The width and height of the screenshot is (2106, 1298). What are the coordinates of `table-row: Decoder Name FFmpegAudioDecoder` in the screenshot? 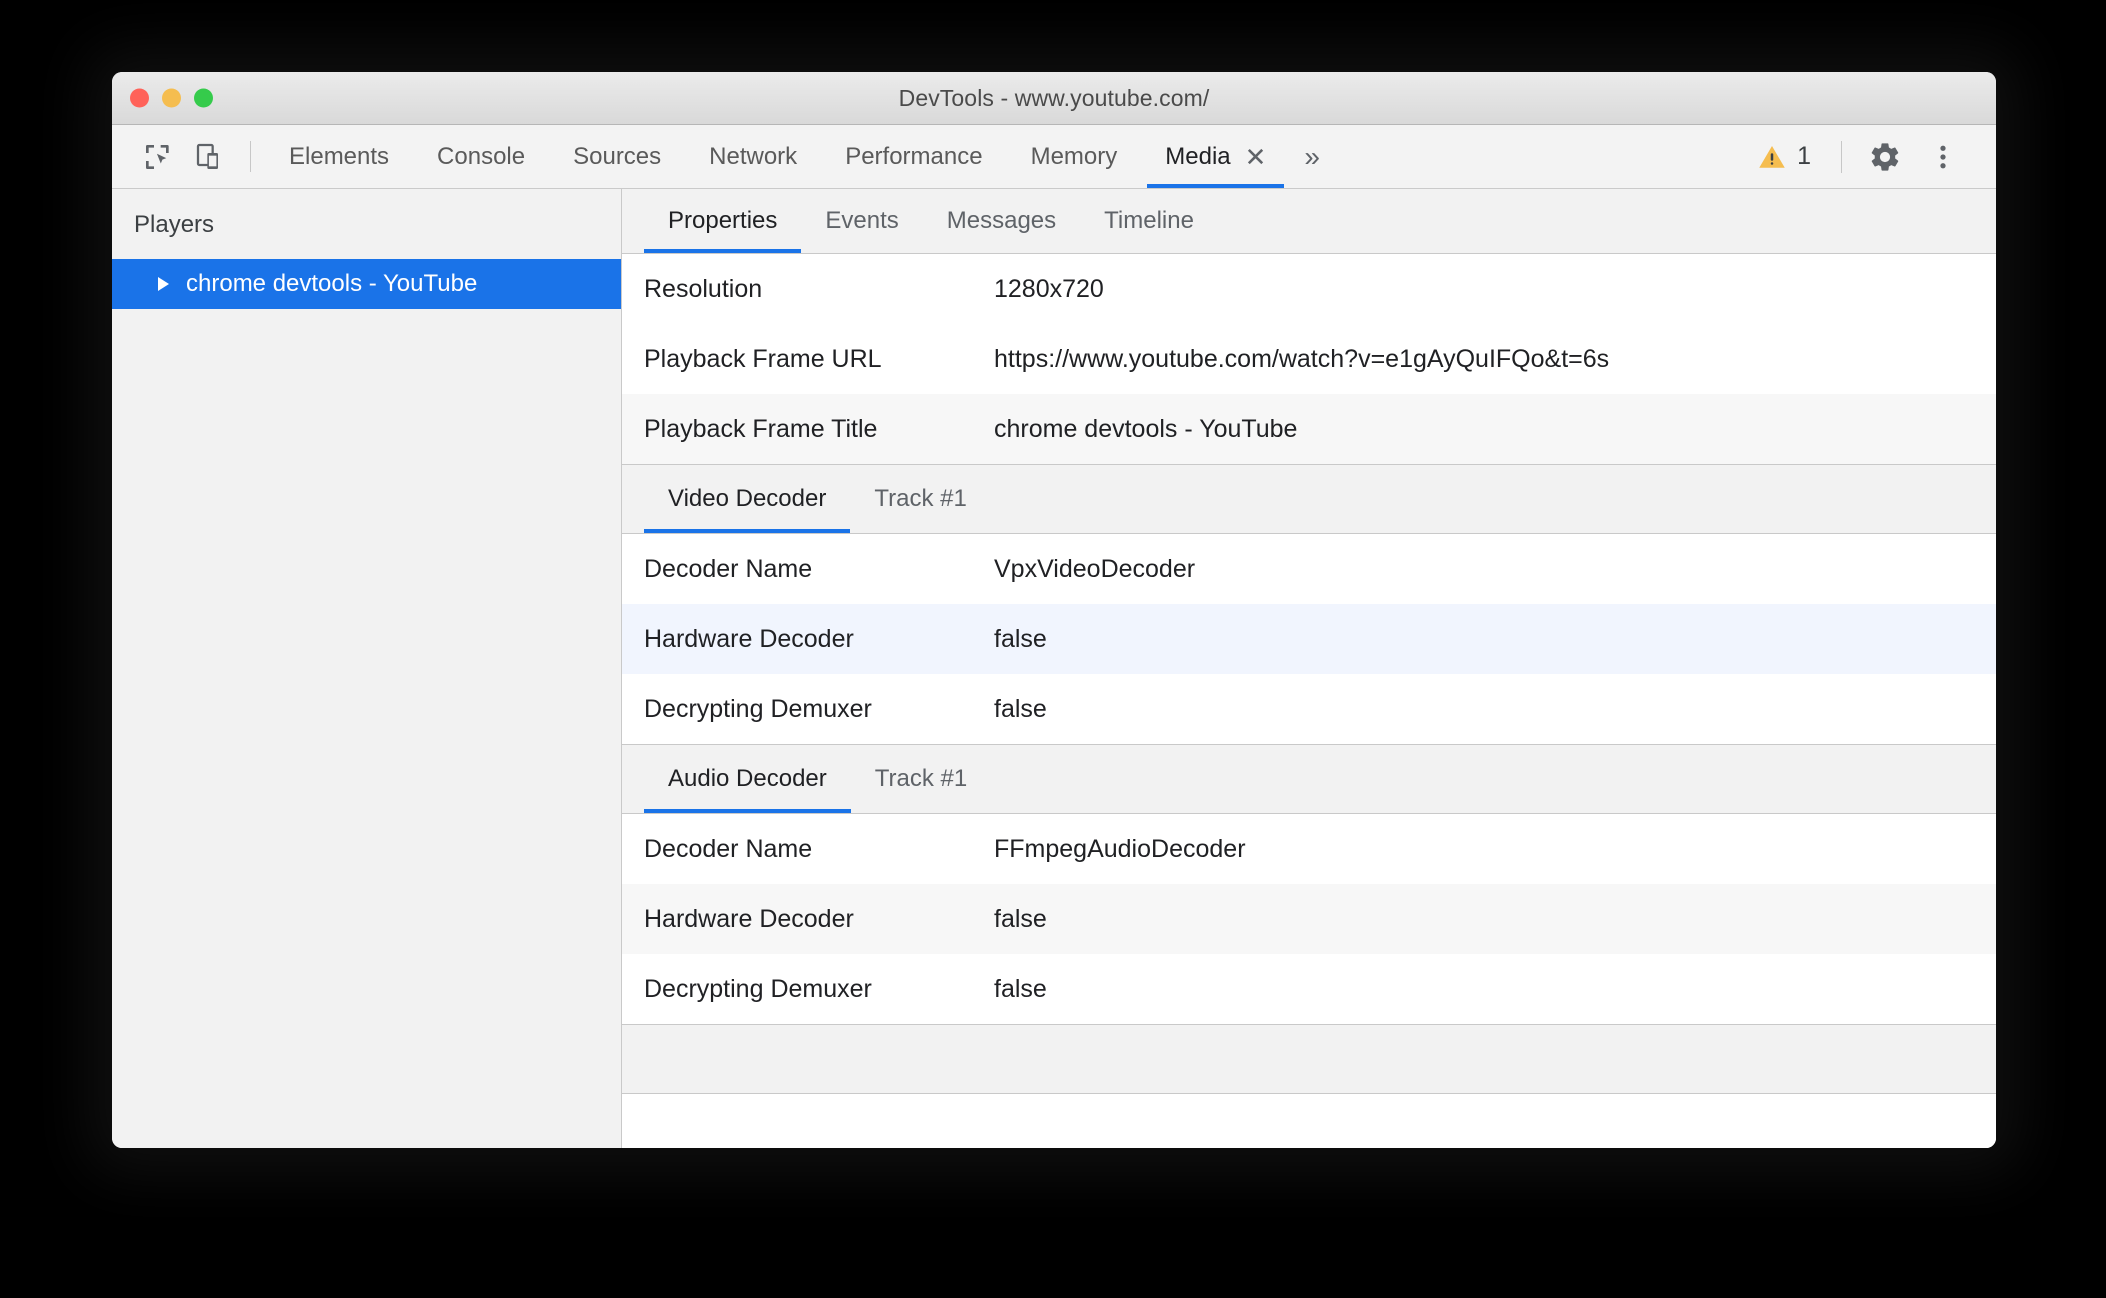 It's located at (1309, 849).